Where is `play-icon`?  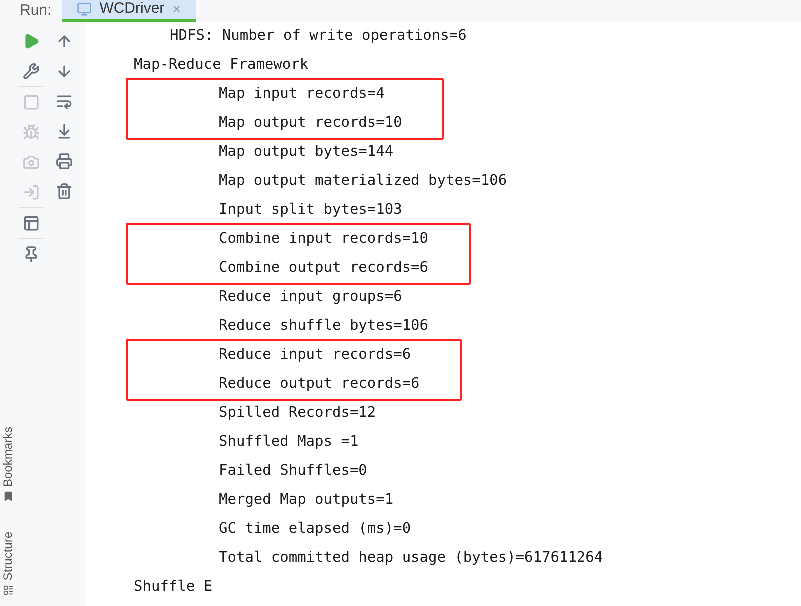
play-icon is located at coordinates (31, 41).